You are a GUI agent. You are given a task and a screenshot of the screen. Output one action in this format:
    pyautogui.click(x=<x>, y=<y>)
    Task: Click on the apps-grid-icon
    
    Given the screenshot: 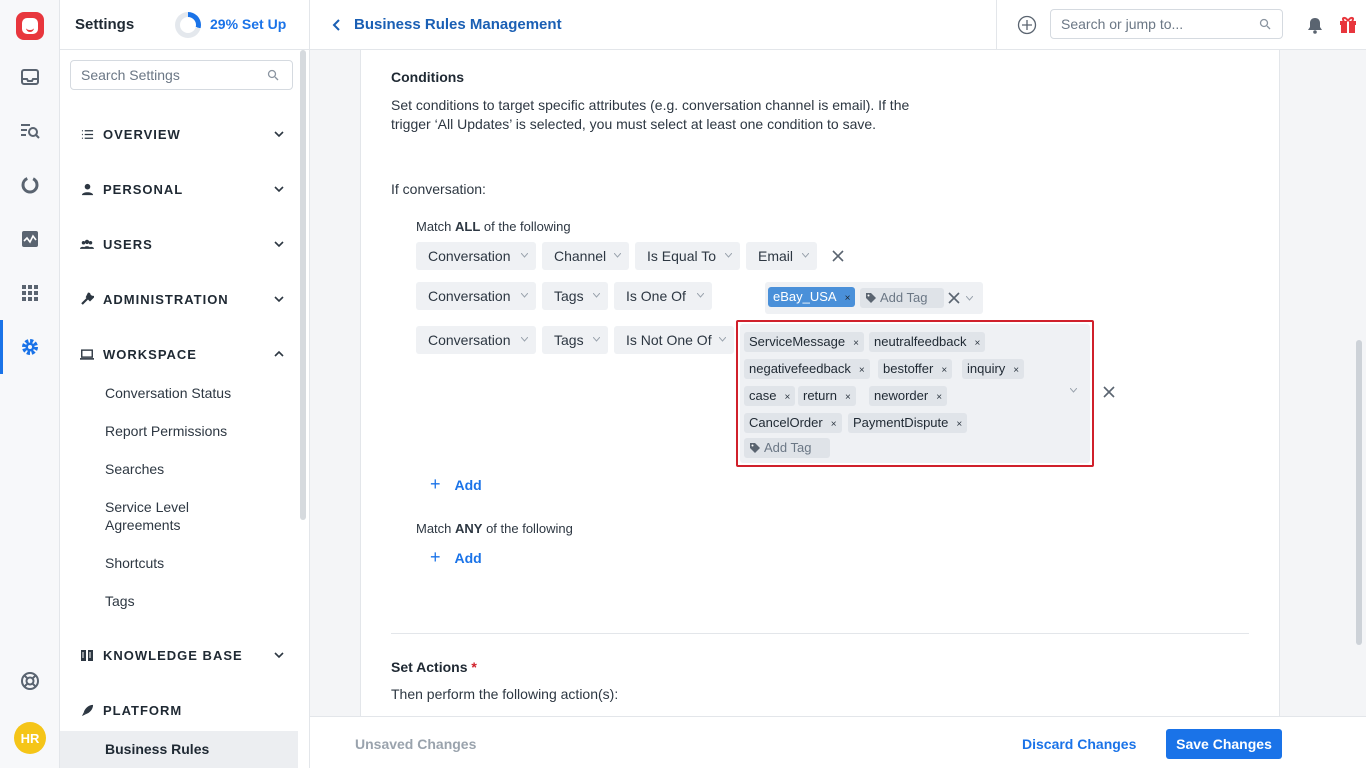 What is the action you would take?
    pyautogui.click(x=30, y=293)
    